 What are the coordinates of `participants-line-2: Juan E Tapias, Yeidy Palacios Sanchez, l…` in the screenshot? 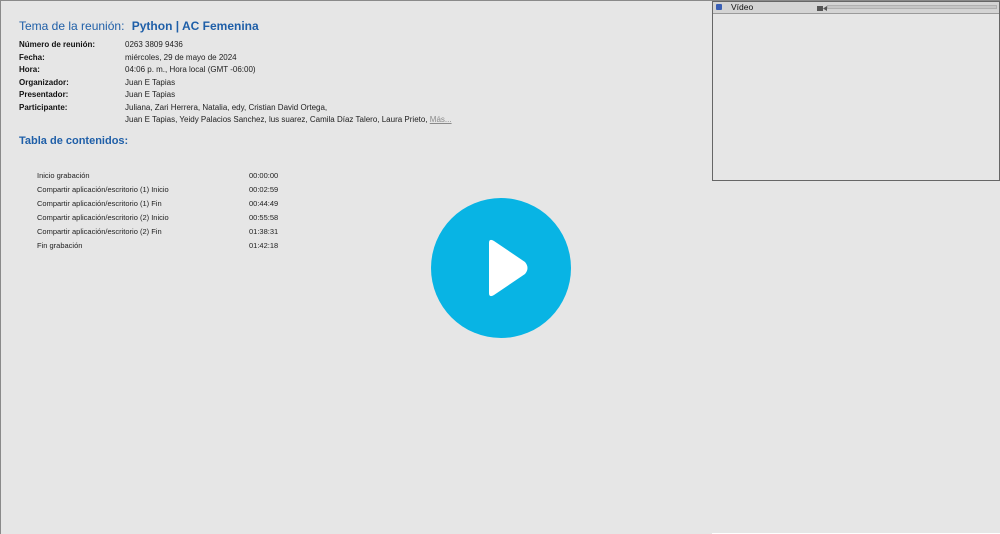 It's located at (276, 119).